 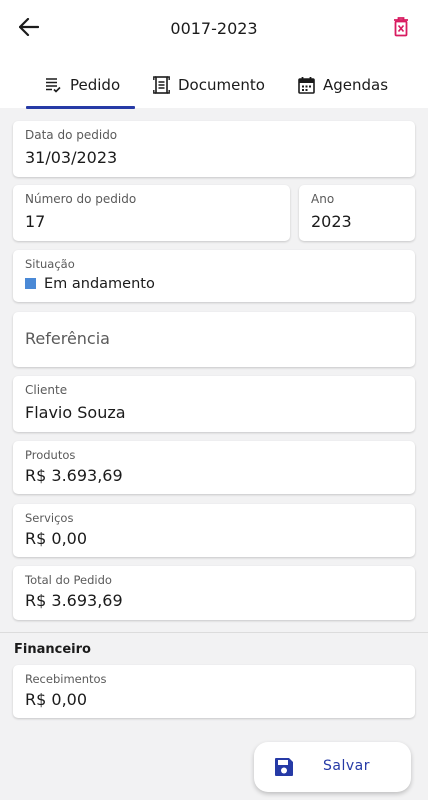 What do you see at coordinates (357, 213) in the screenshot?
I see `ano-field: Ano 2023` at bounding box center [357, 213].